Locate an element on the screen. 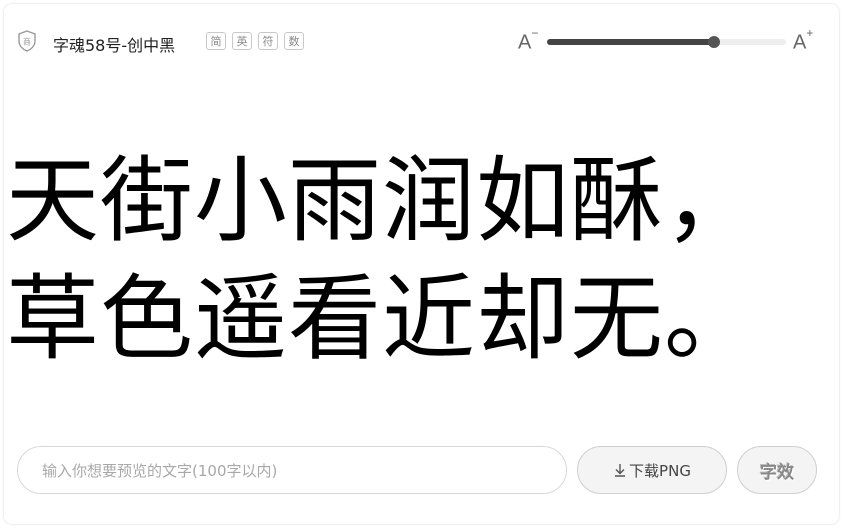 This screenshot has width=843, height=528. text-effect-label: 字效 is located at coordinates (777, 472).